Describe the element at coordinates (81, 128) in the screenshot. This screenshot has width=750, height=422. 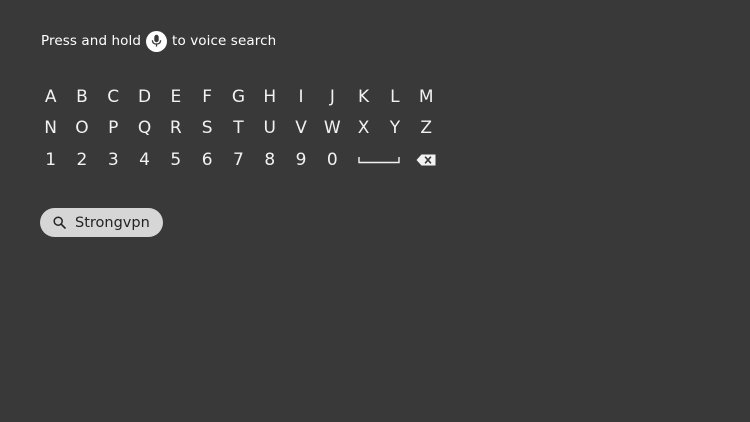
I see `key-o: O` at that location.